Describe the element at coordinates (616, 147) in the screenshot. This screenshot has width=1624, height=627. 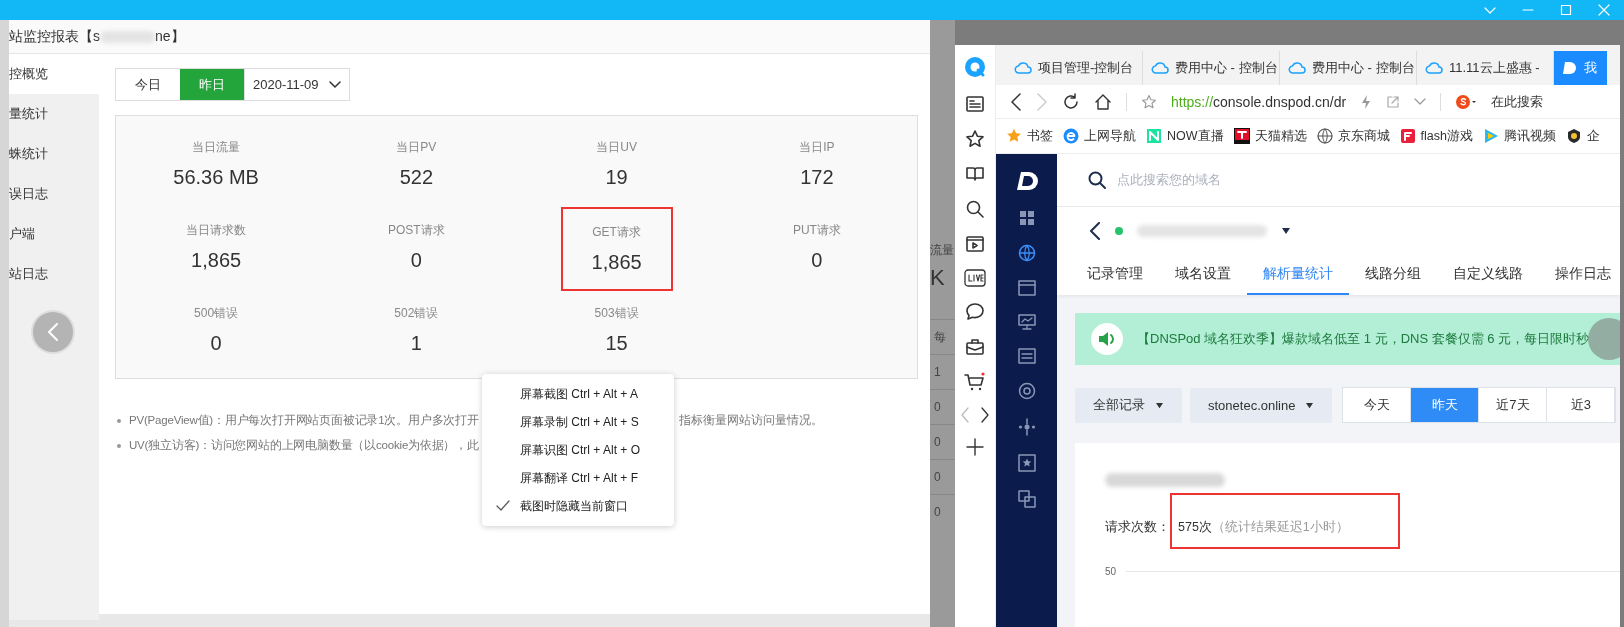
I see `stat-label: 当日UV` at that location.